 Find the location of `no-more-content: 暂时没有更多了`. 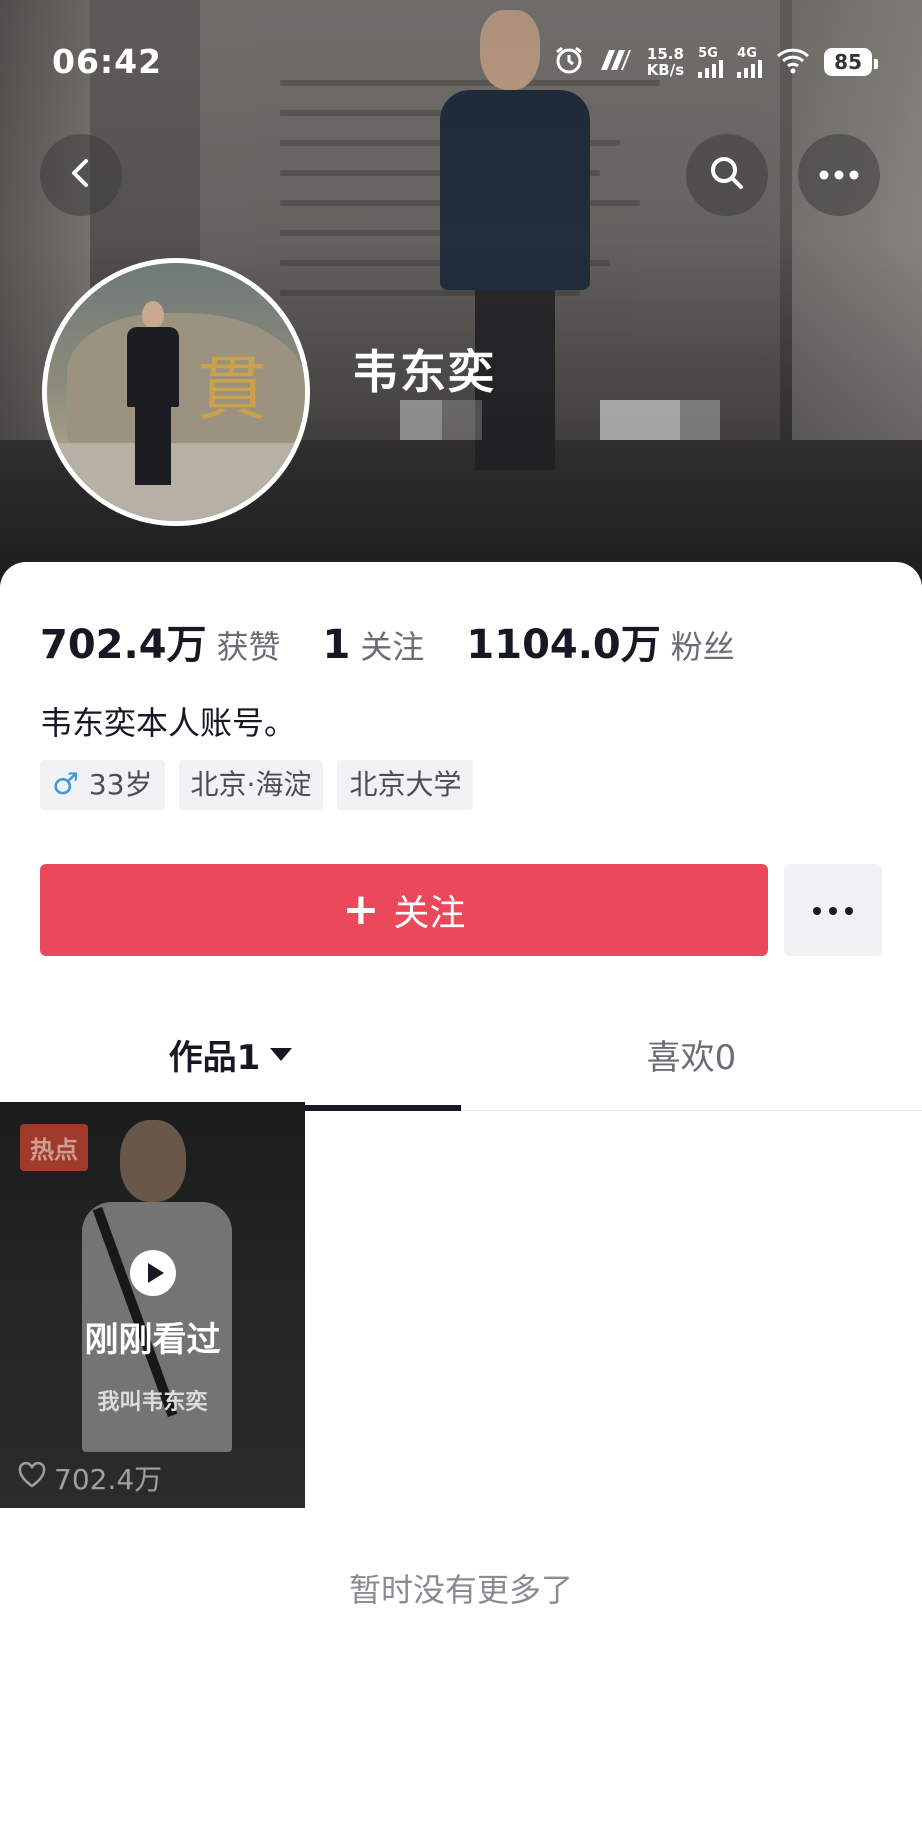

no-more-content: 暂时没有更多了 is located at coordinates (460, 1590).